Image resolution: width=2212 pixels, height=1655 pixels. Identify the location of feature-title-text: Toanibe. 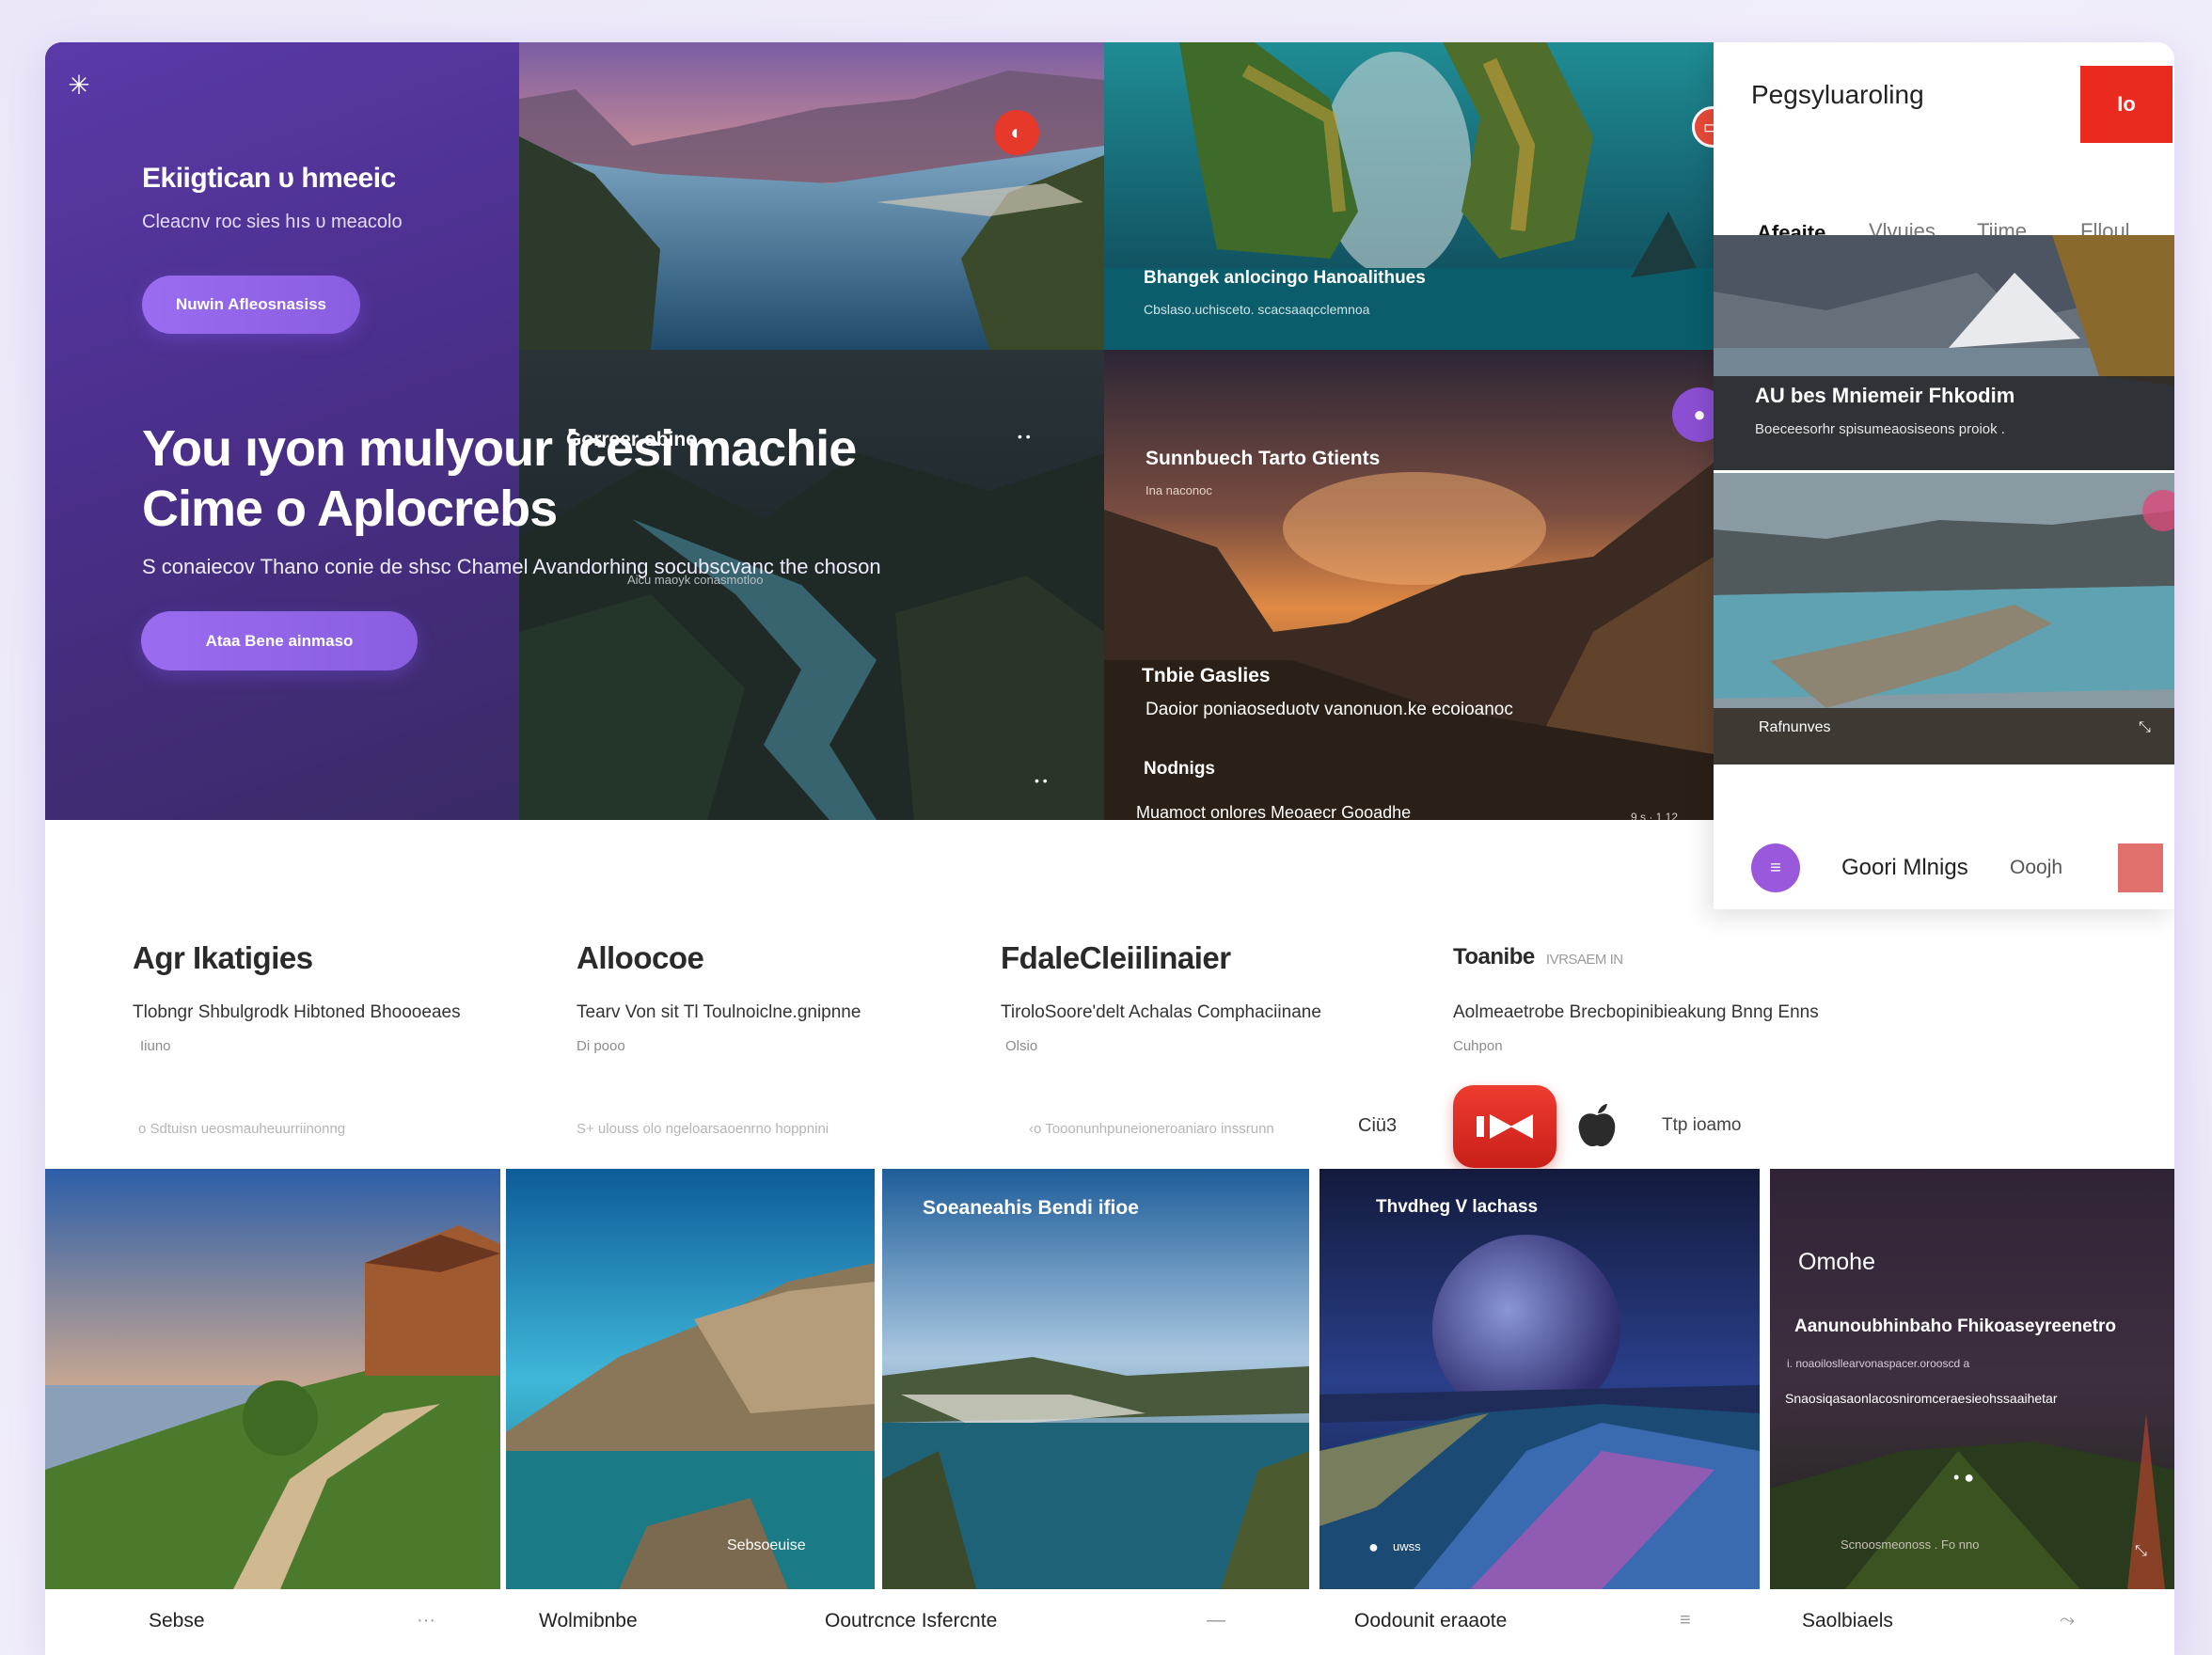
(1494, 956).